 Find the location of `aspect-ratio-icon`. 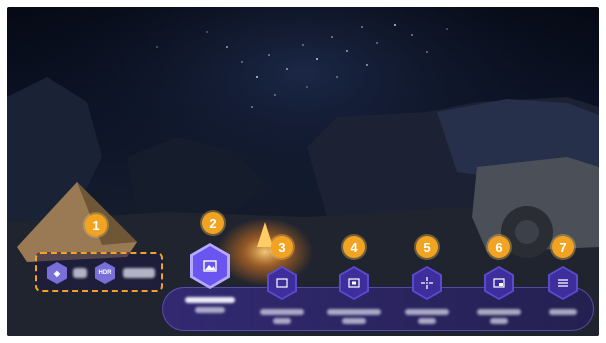

aspect-ratio-icon is located at coordinates (282, 283).